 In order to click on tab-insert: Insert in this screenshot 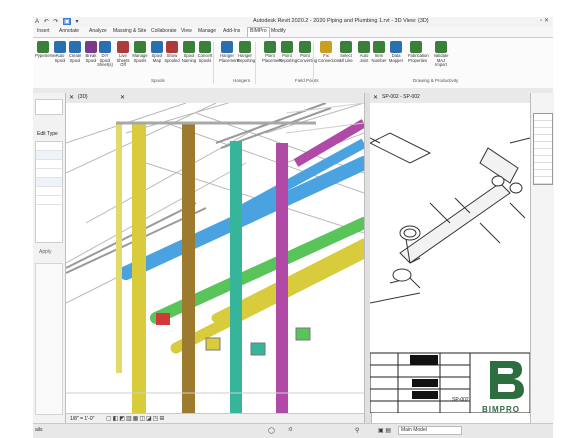, I will do `click(43, 31)`.